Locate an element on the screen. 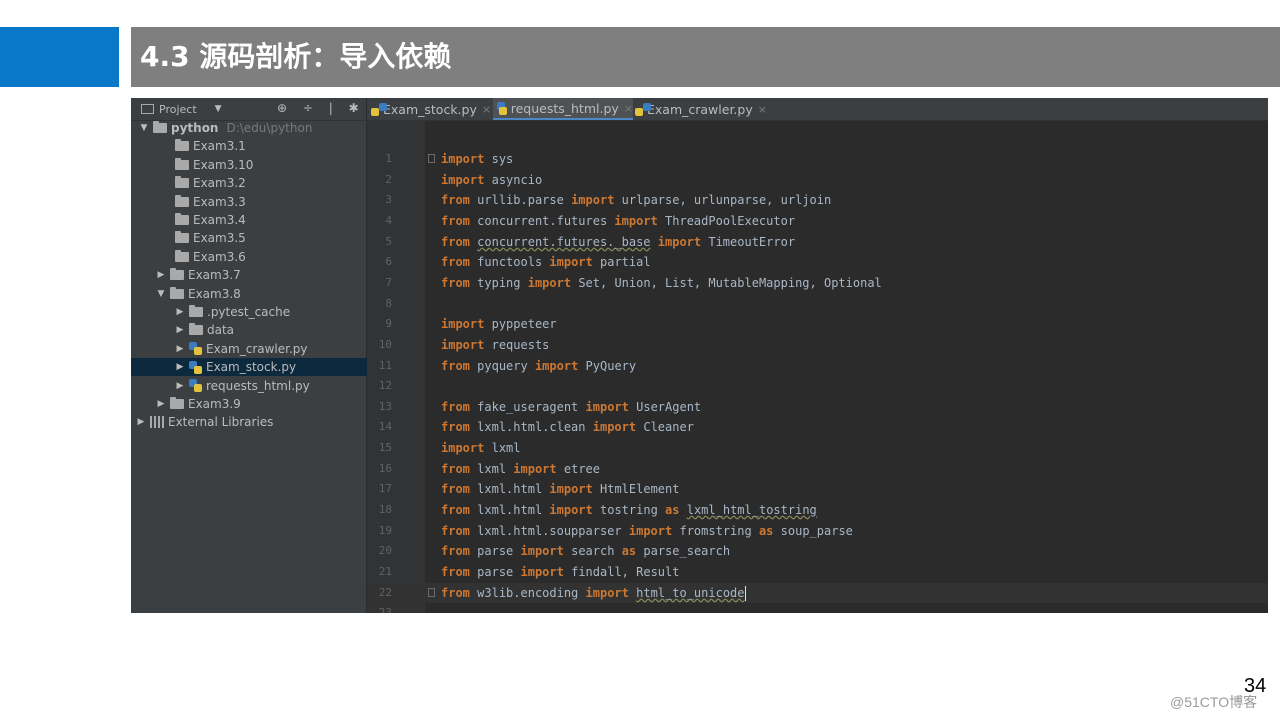 The image size is (1280, 720). line-number: 8 is located at coordinates (388, 303).